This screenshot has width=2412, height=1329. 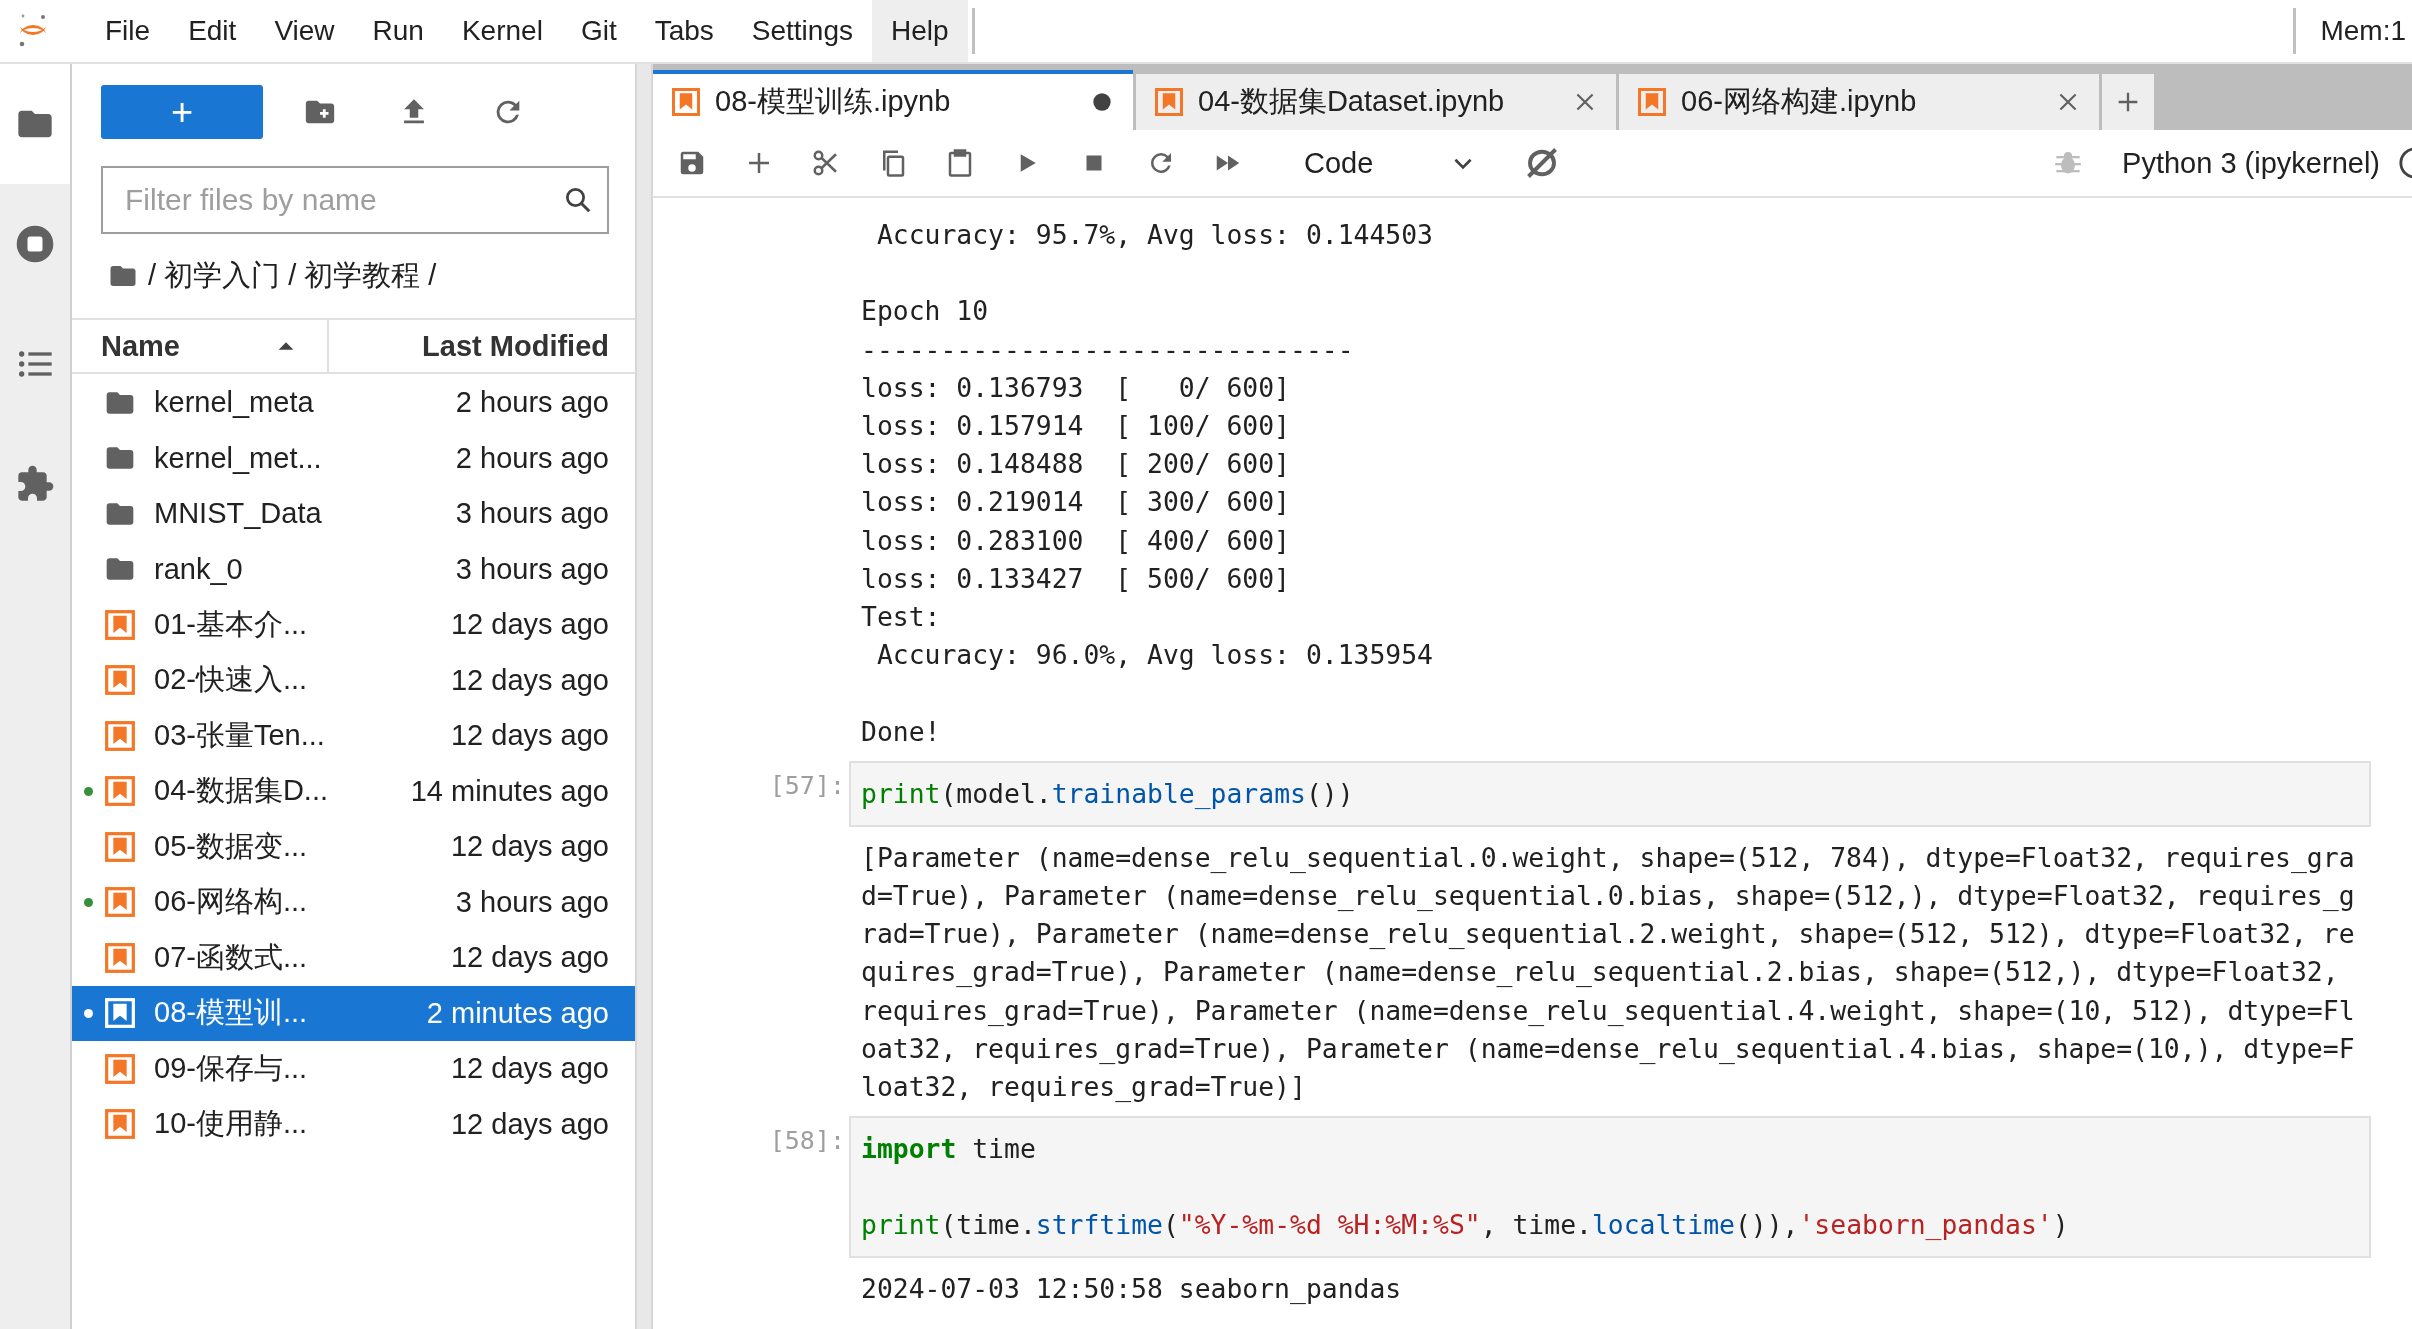 What do you see at coordinates (684, 31) in the screenshot?
I see `menu-item: Tabs` at bounding box center [684, 31].